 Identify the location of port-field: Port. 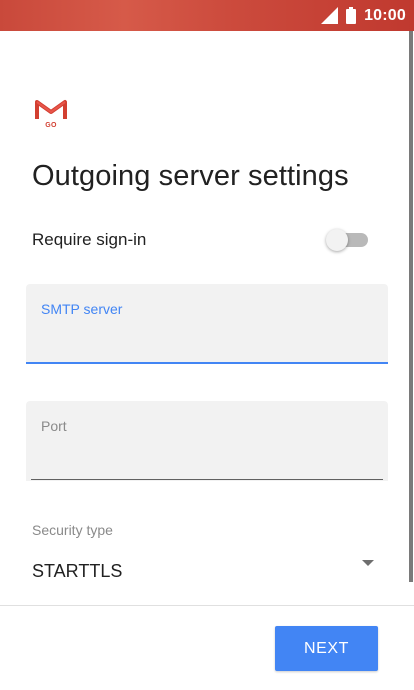
(207, 441).